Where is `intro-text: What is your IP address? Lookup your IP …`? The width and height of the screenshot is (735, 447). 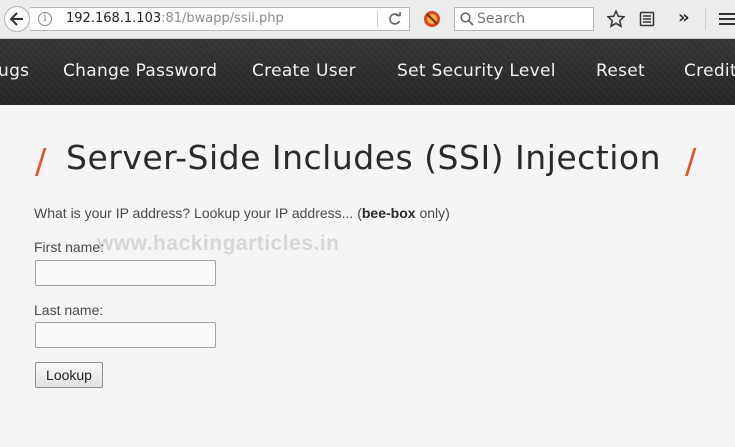 intro-text: What is your IP address? Lookup your IP … is located at coordinates (242, 213).